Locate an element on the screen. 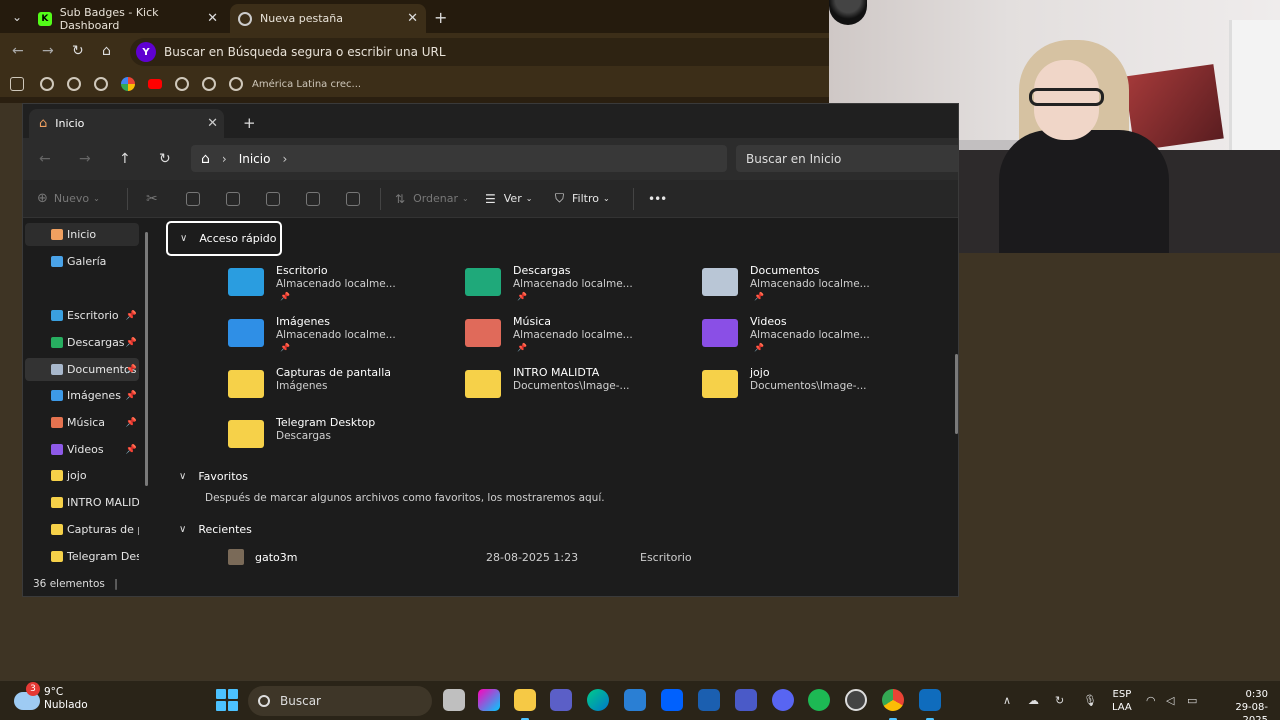 The image size is (1280, 720). task-view-icon is located at coordinates (454, 700).